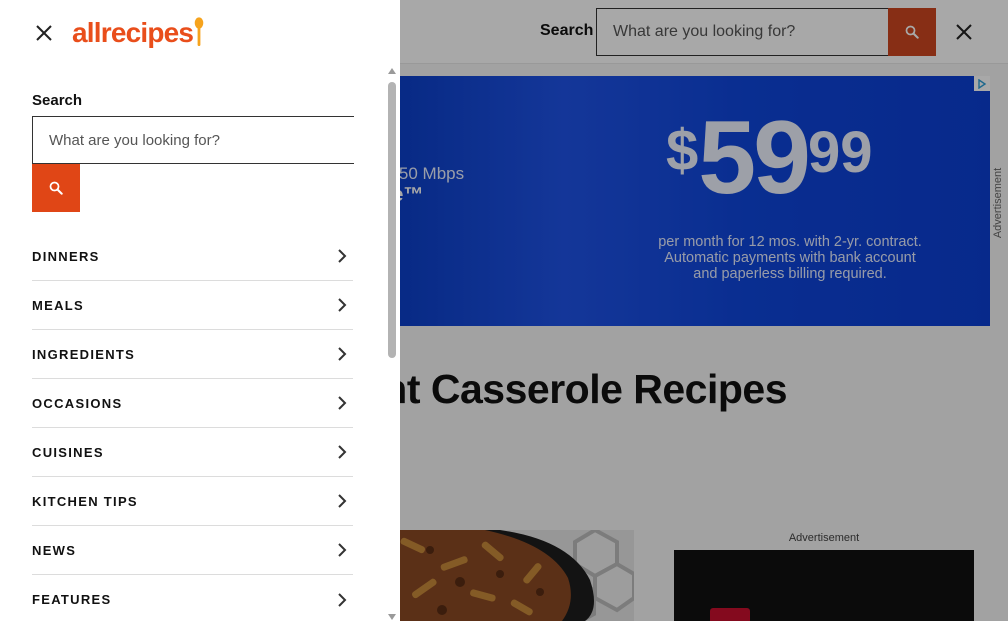 This screenshot has width=1008, height=621. I want to click on allrecipes-logo: allrecipes, so click(138, 33).